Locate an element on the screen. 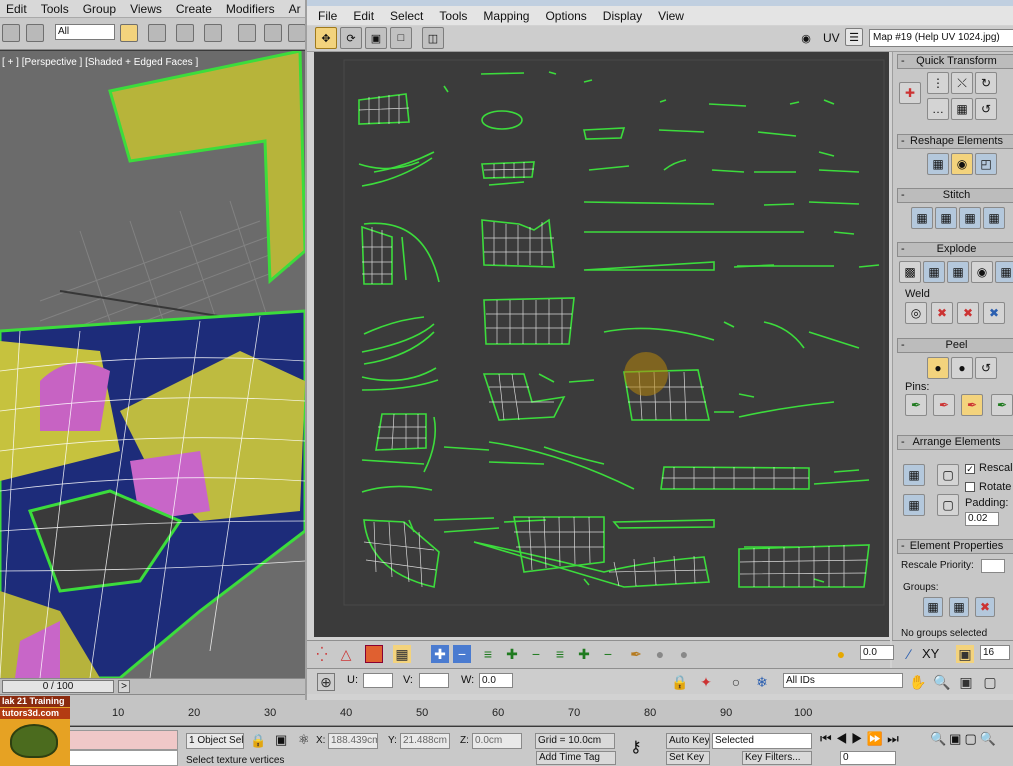  select-element-icon: ▦ is located at coordinates (402, 654).